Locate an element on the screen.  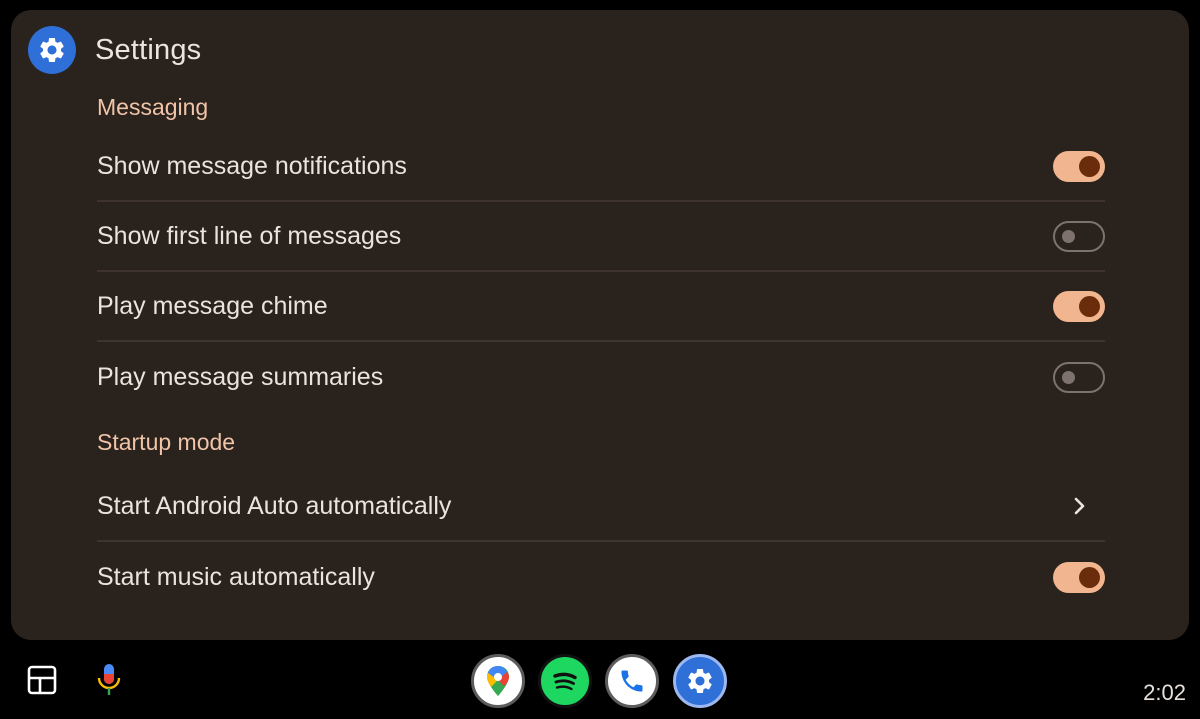
setting-row-start-android-auto-automatically: Start Android Auto automatically is located at coordinates (601, 507).